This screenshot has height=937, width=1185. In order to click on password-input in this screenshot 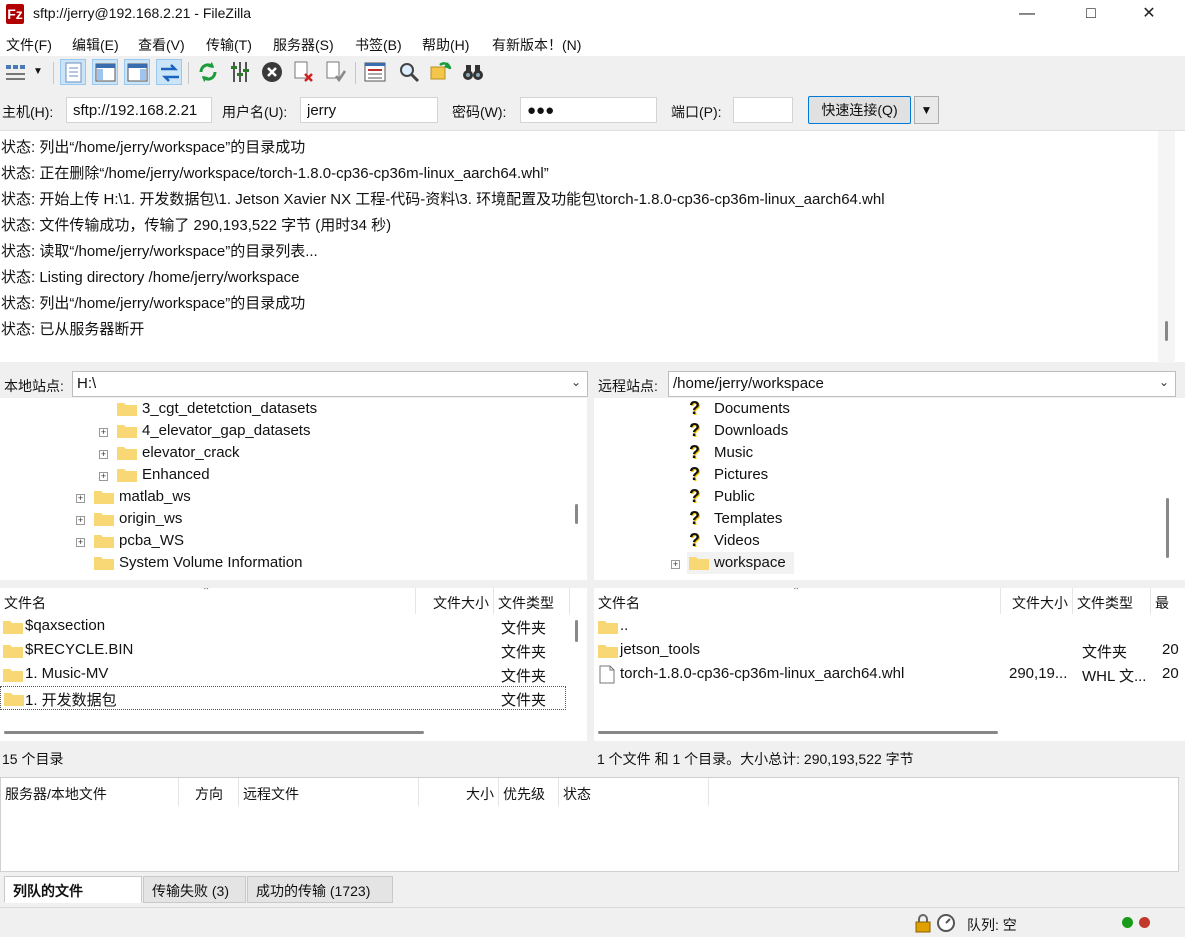, I will do `click(588, 110)`.